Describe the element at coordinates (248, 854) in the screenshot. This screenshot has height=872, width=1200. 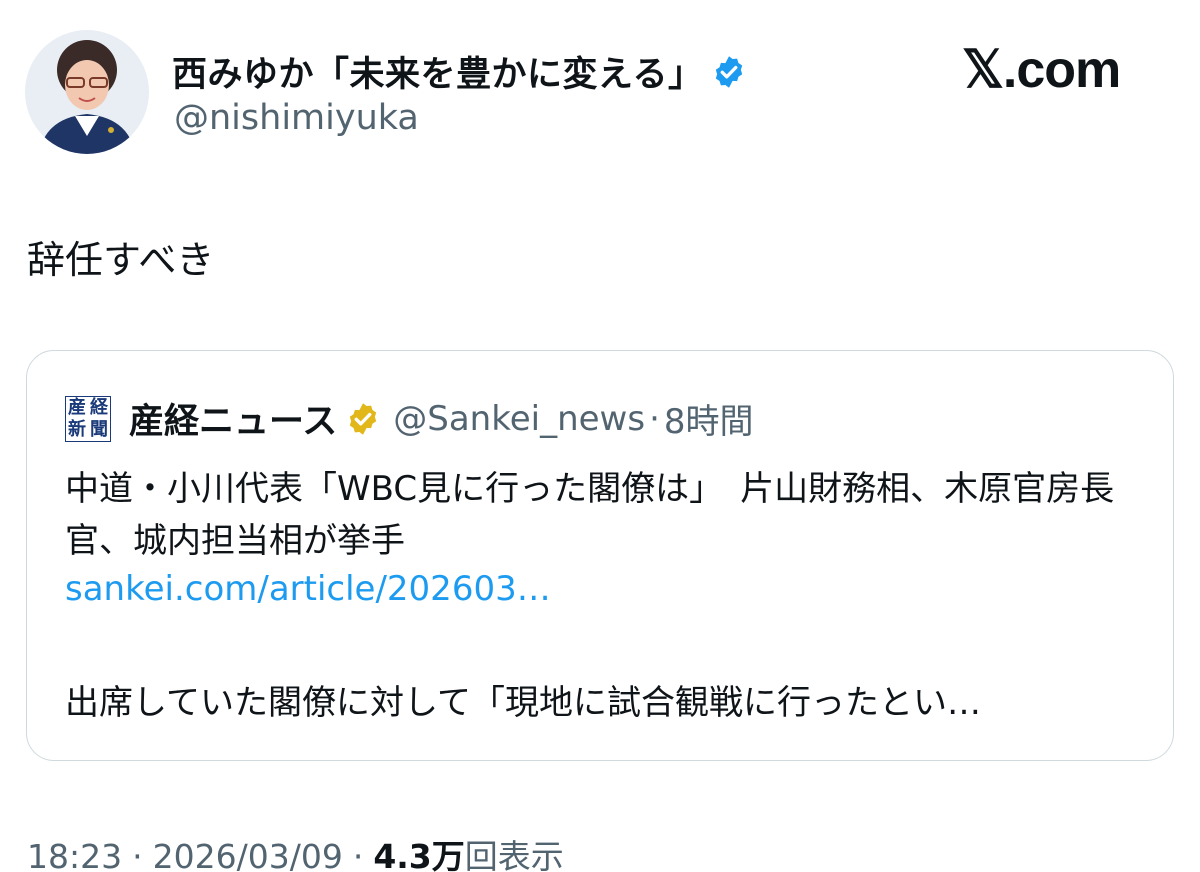
I see `tweet-date: 2026/03/09` at that location.